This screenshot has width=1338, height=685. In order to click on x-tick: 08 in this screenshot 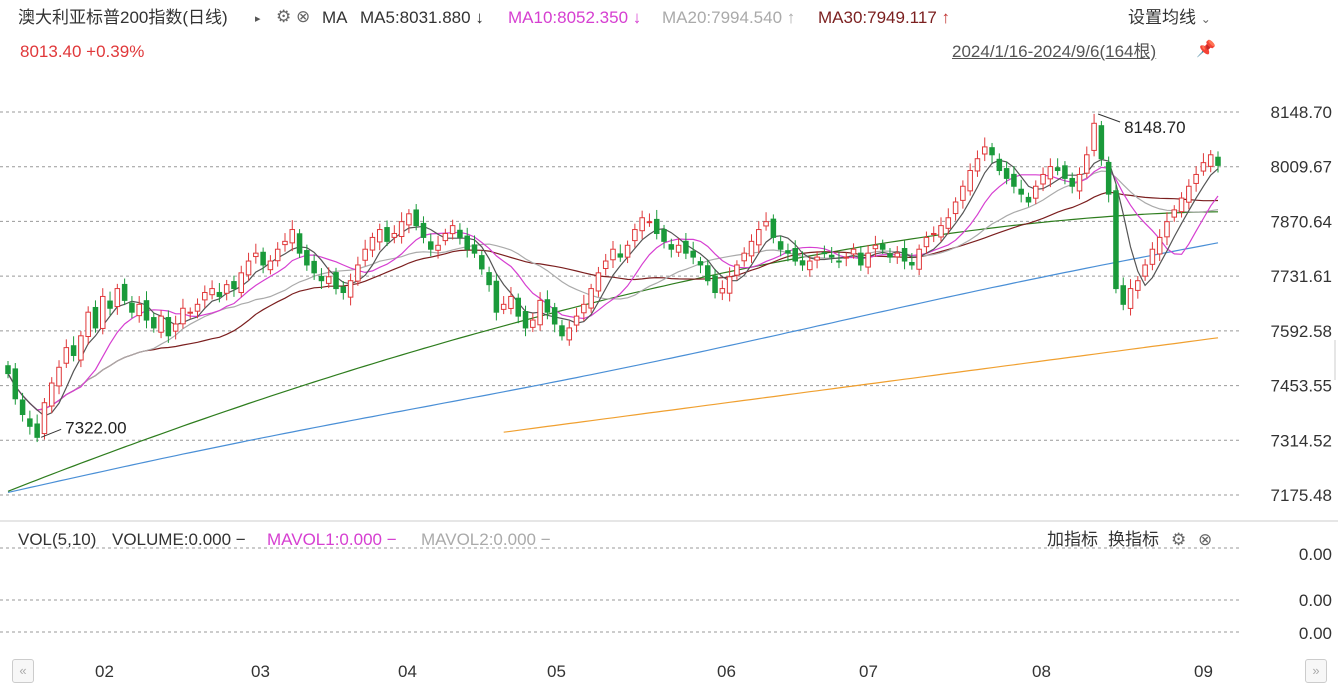, I will do `click(1041, 671)`.